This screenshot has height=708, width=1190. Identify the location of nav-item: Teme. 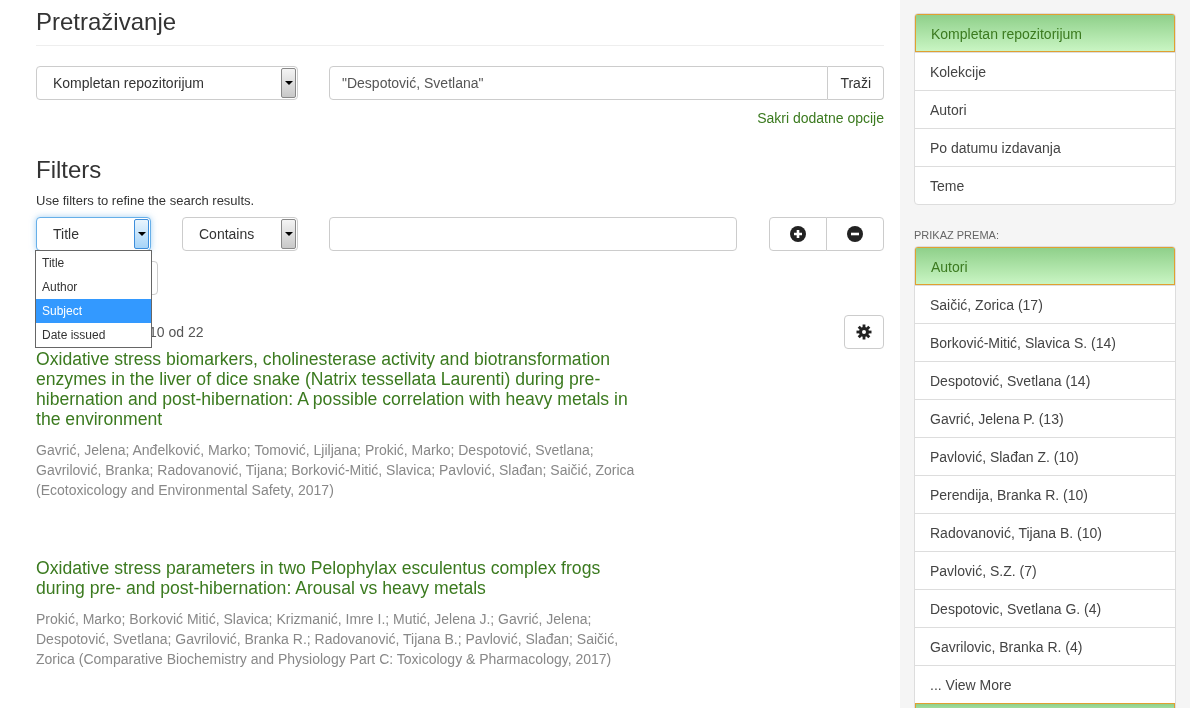
(1045, 185).